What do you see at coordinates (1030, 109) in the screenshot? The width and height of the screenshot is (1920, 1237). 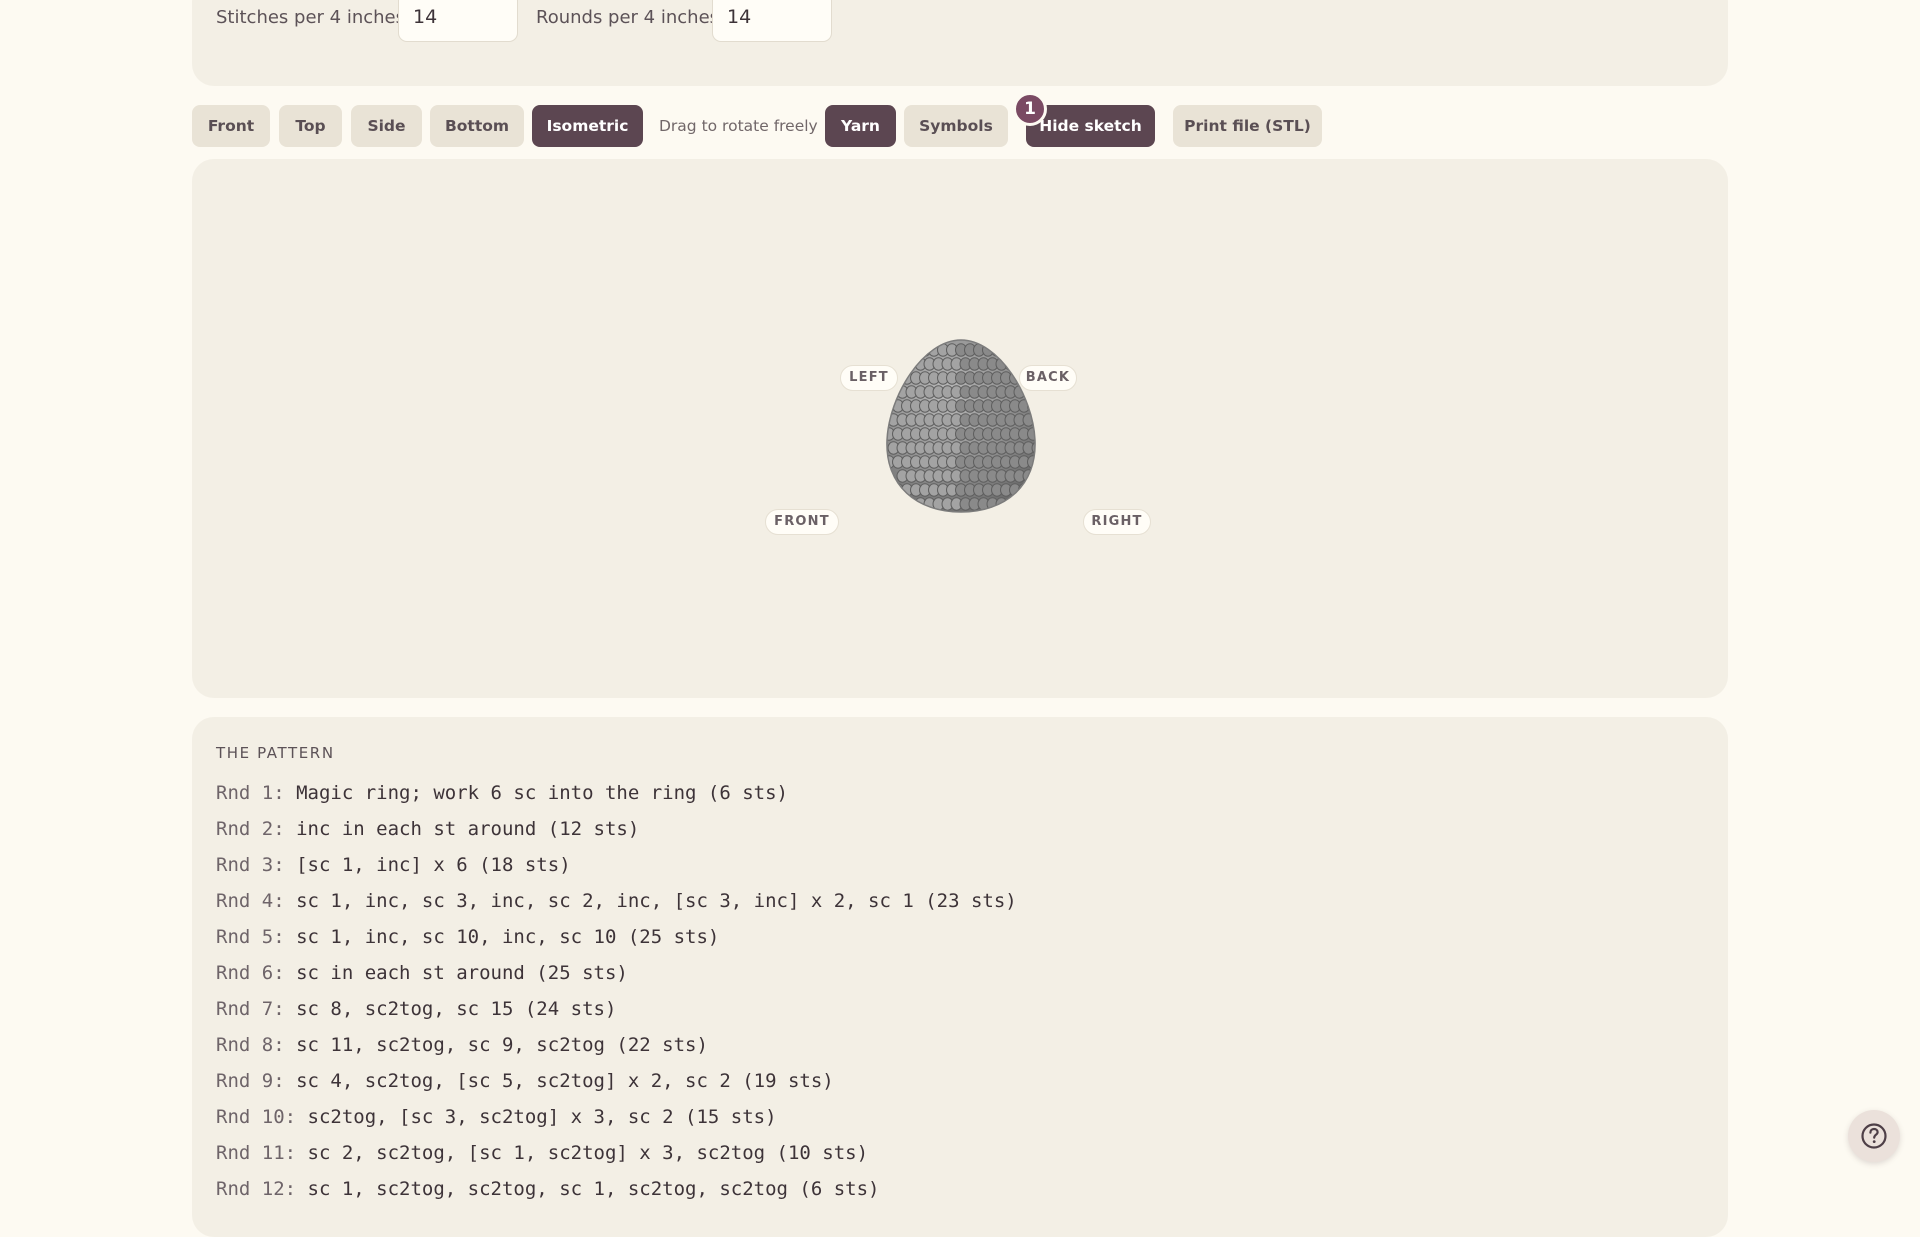 I see `hide-sketch-count-badge: 1` at bounding box center [1030, 109].